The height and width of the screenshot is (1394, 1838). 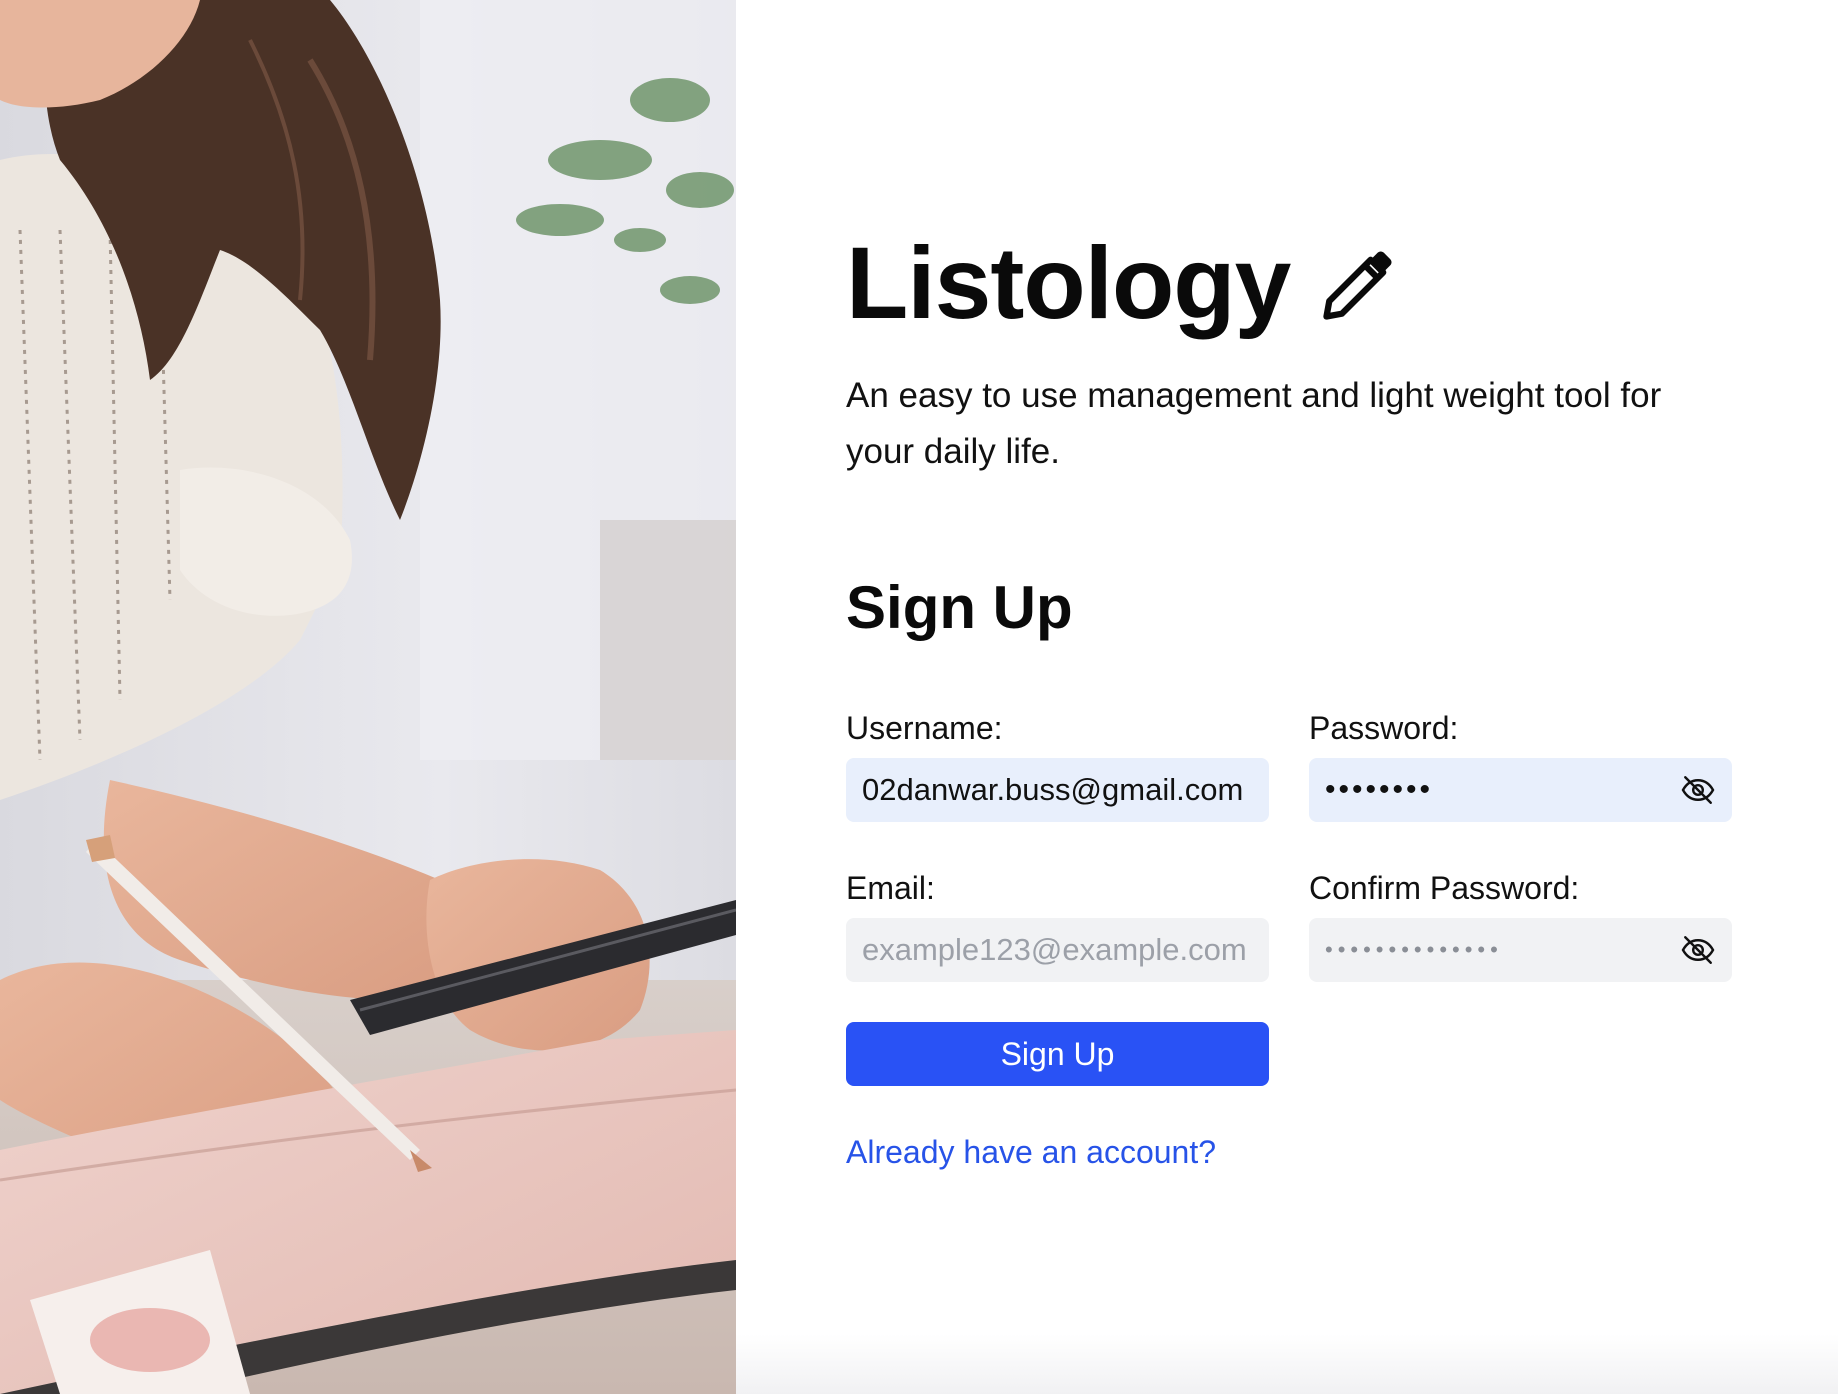 What do you see at coordinates (924, 728) in the screenshot?
I see `username-label: Username:` at bounding box center [924, 728].